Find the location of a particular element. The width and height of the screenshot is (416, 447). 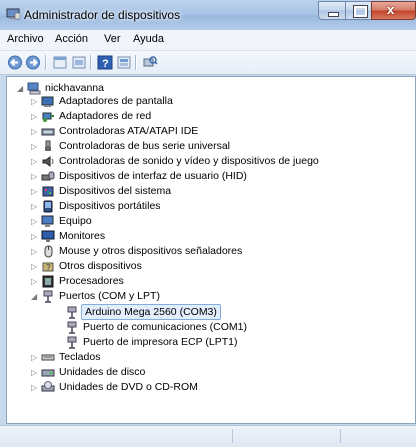

tree-item-label: Mouse y otros dispositivos señaladores is located at coordinates (151, 251).